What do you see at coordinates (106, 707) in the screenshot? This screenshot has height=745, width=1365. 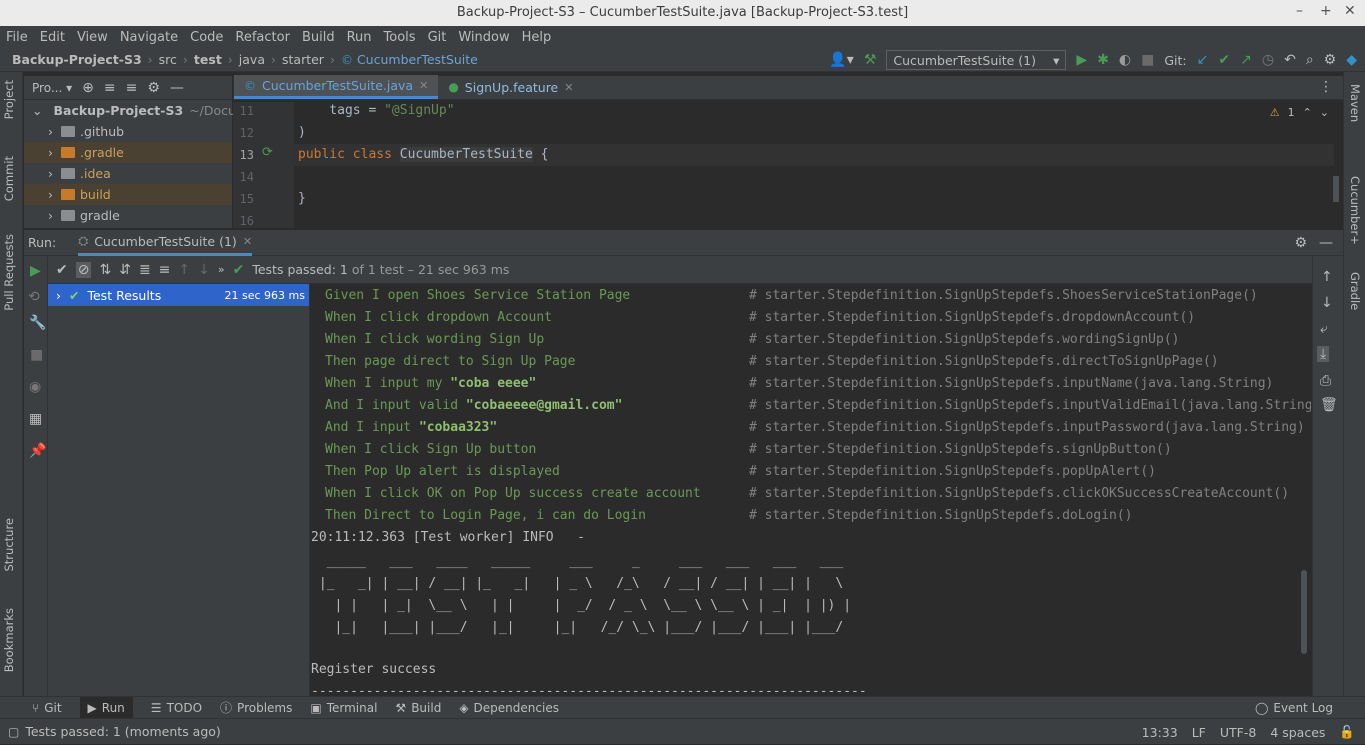 I see `bottom-tab-run: ▶ Run` at bounding box center [106, 707].